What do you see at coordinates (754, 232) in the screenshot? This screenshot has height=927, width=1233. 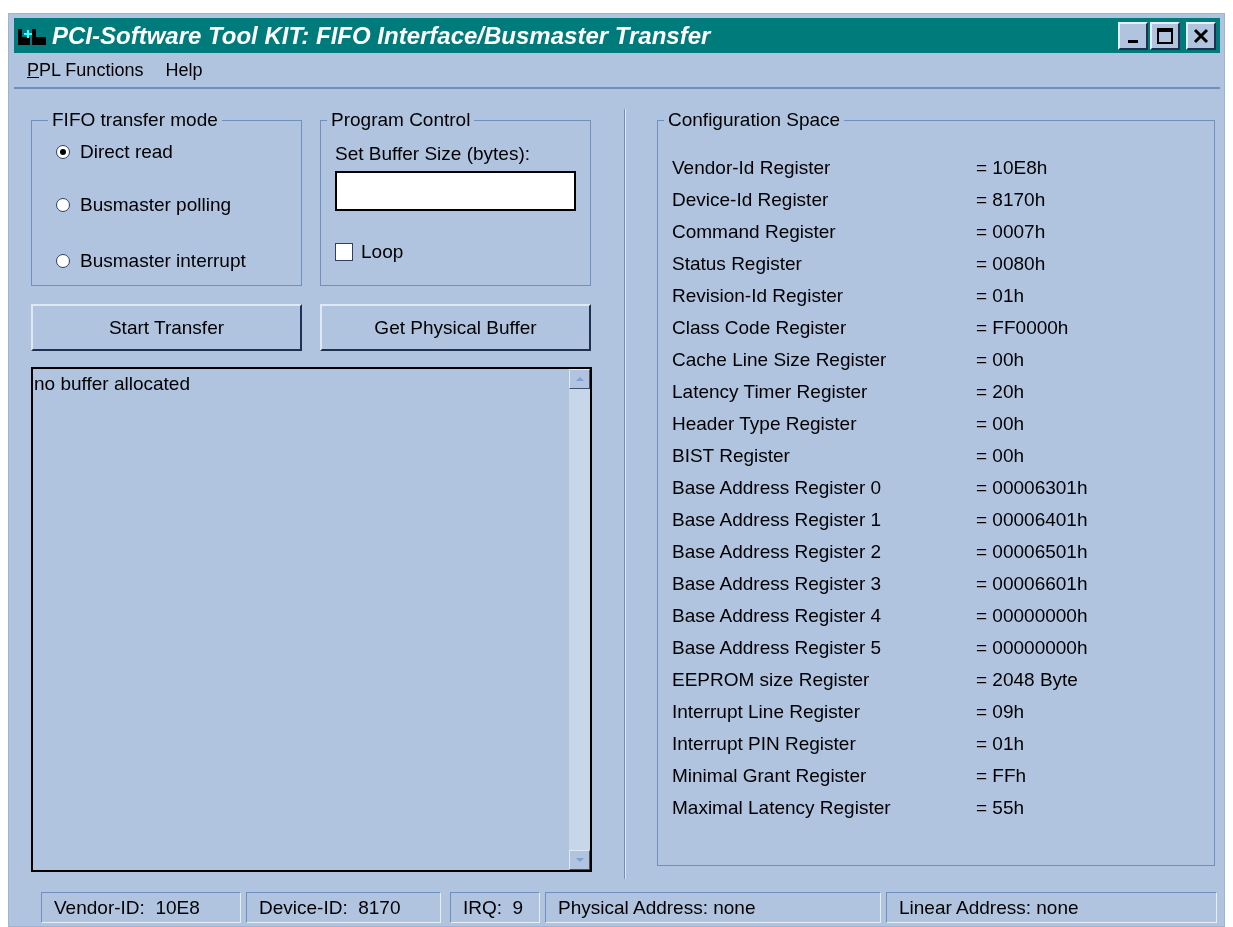 I see `register-label: Command Register` at bounding box center [754, 232].